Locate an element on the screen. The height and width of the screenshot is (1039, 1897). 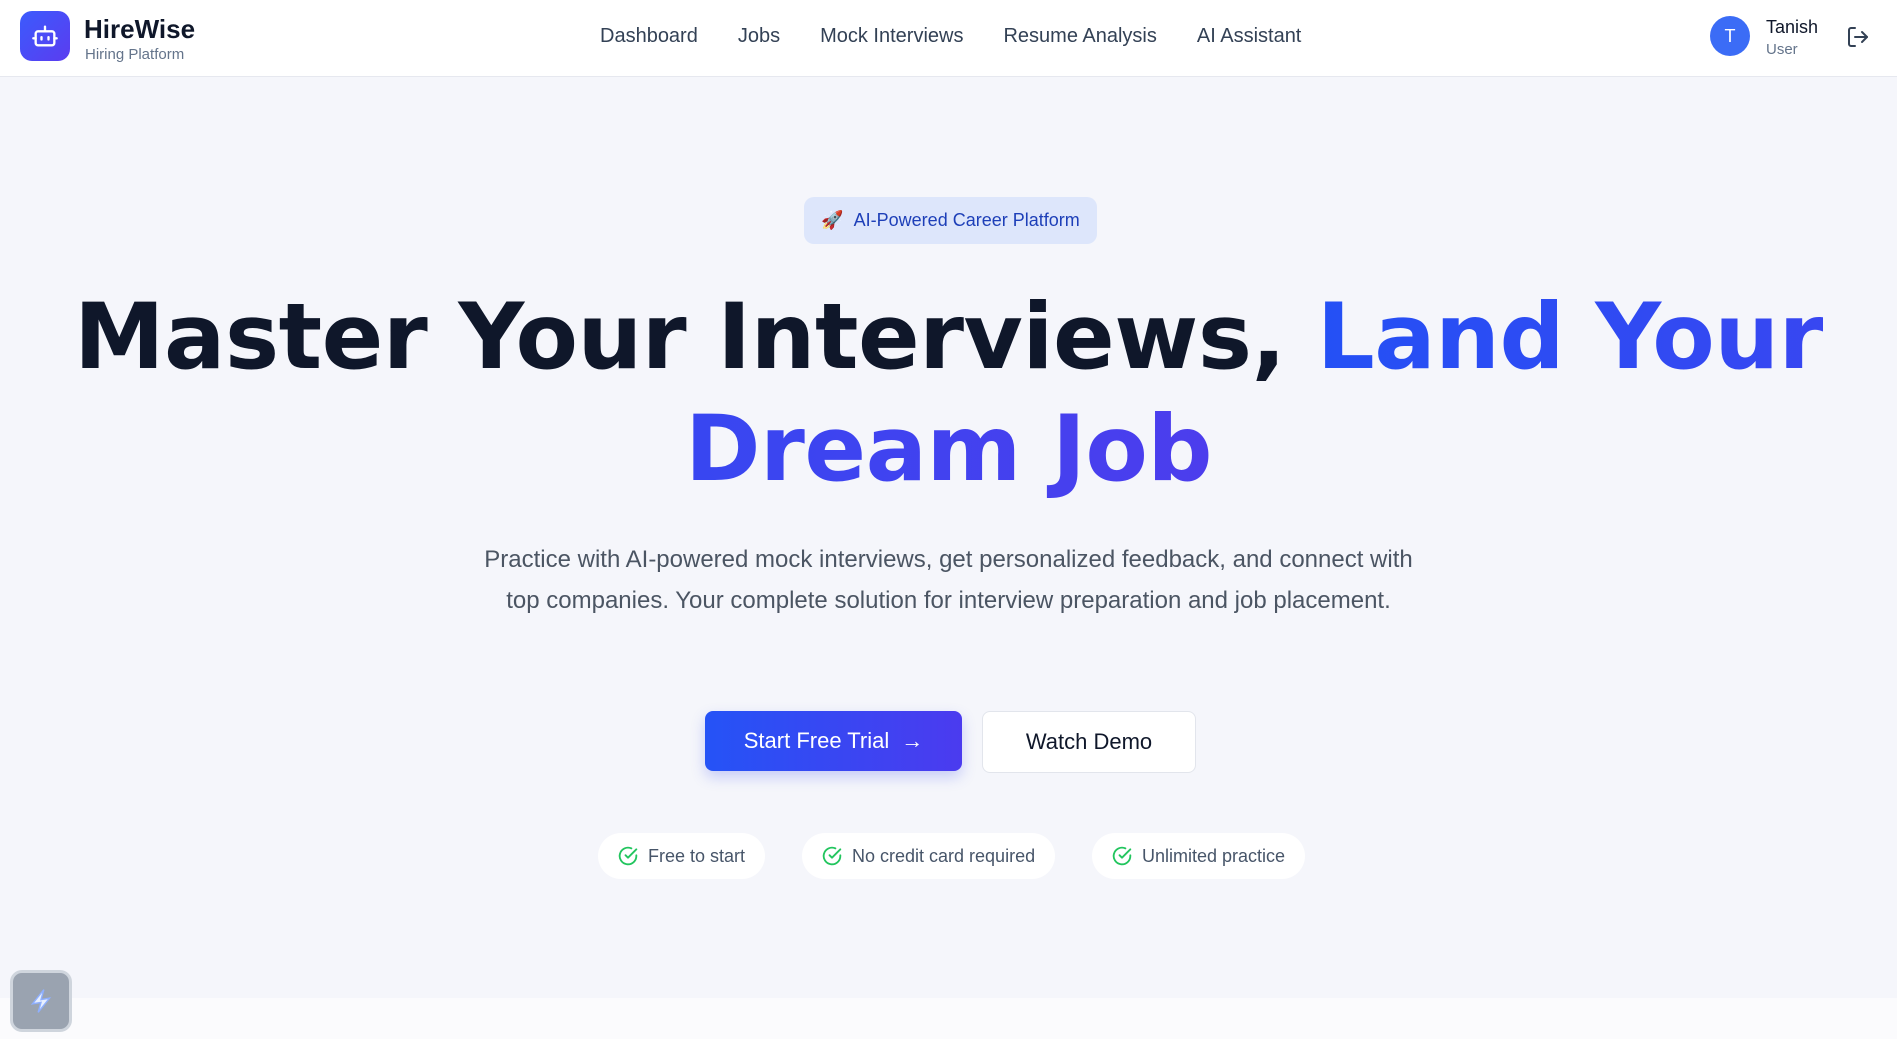
nav-jobs: Jobs is located at coordinates (759, 36).